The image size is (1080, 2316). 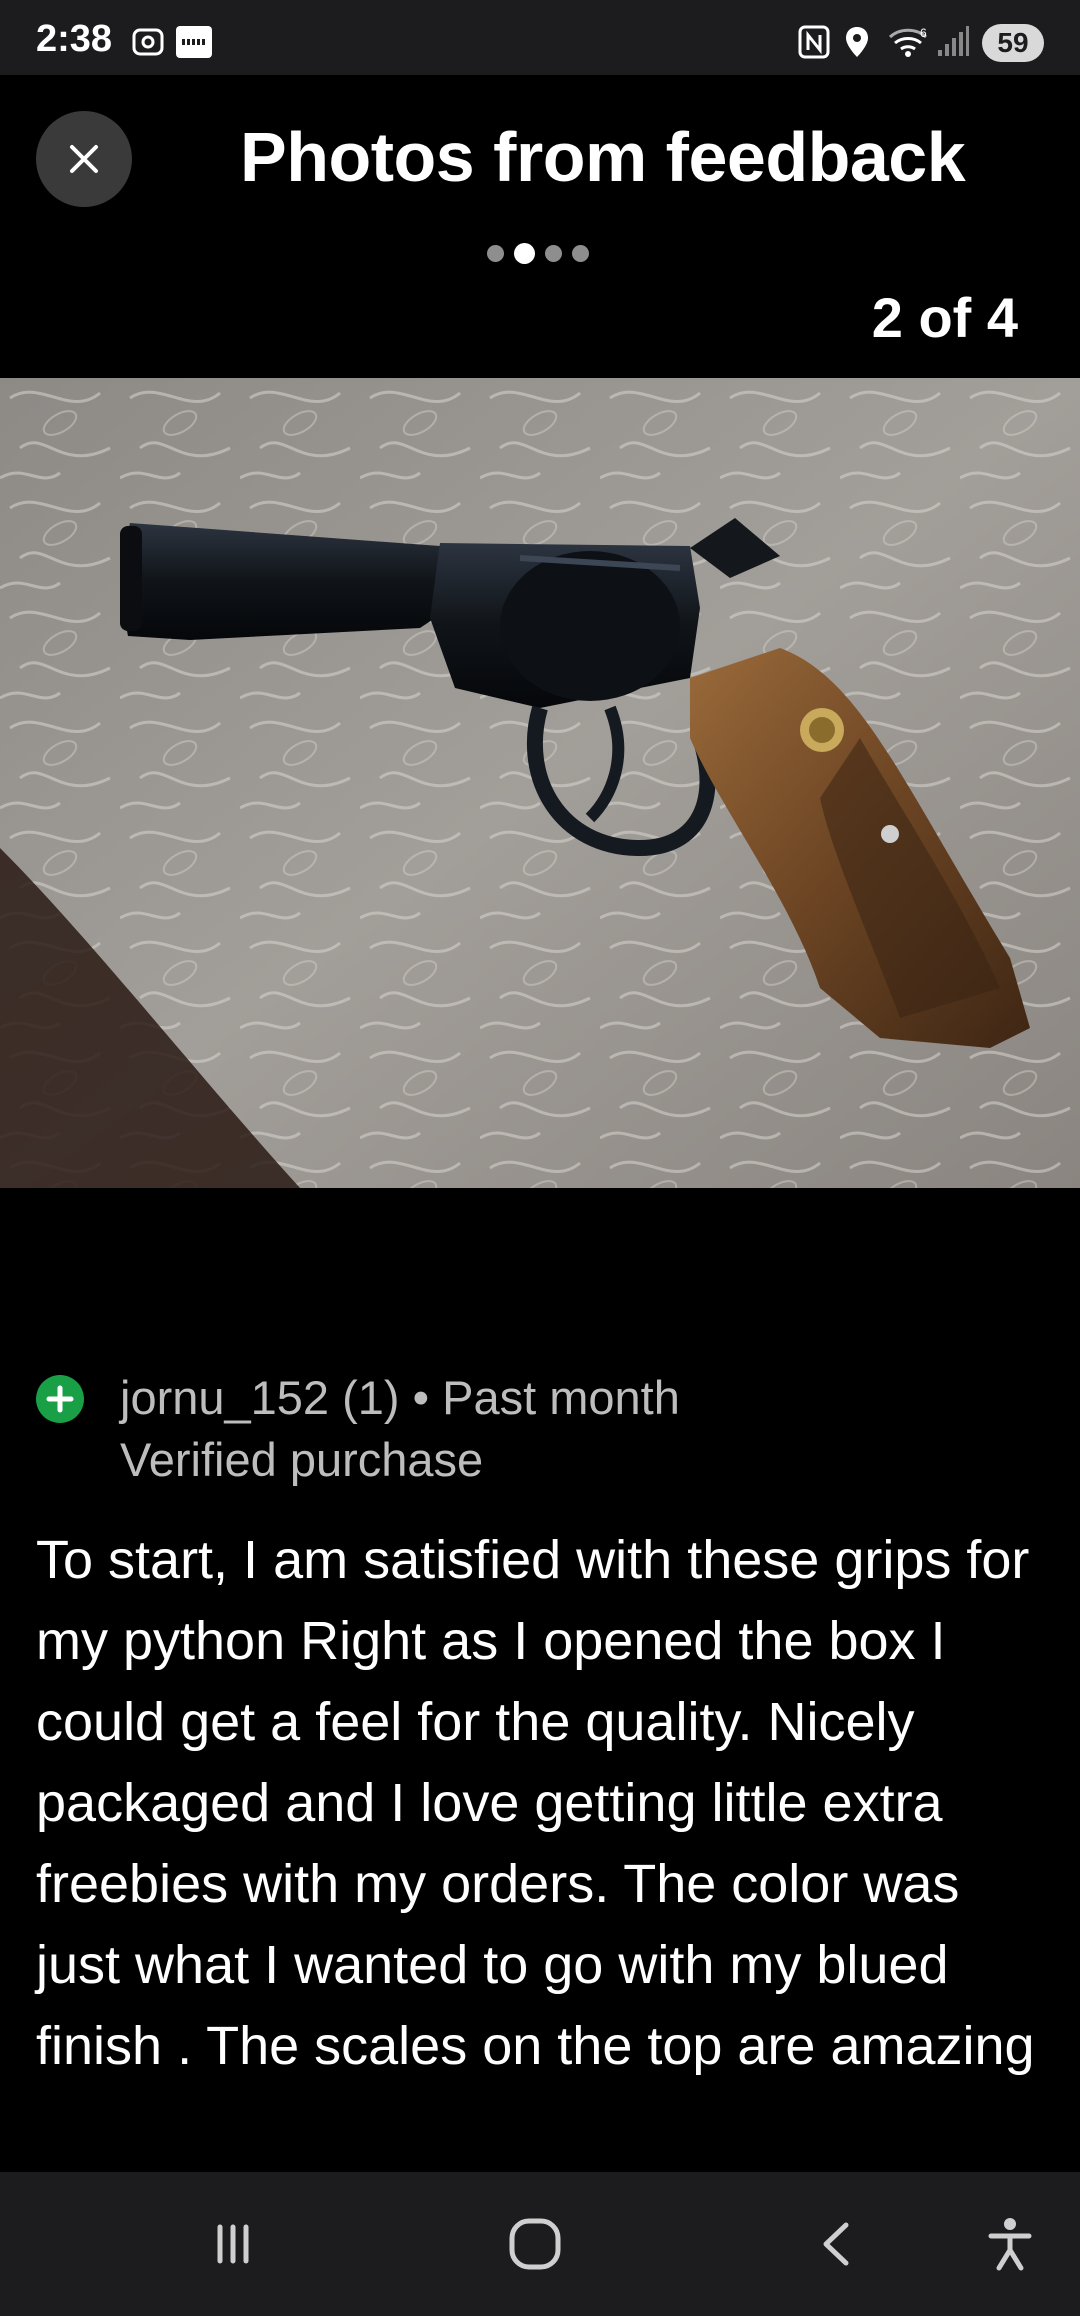 I want to click on recent-apps-icon, so click(x=233, y=2244).